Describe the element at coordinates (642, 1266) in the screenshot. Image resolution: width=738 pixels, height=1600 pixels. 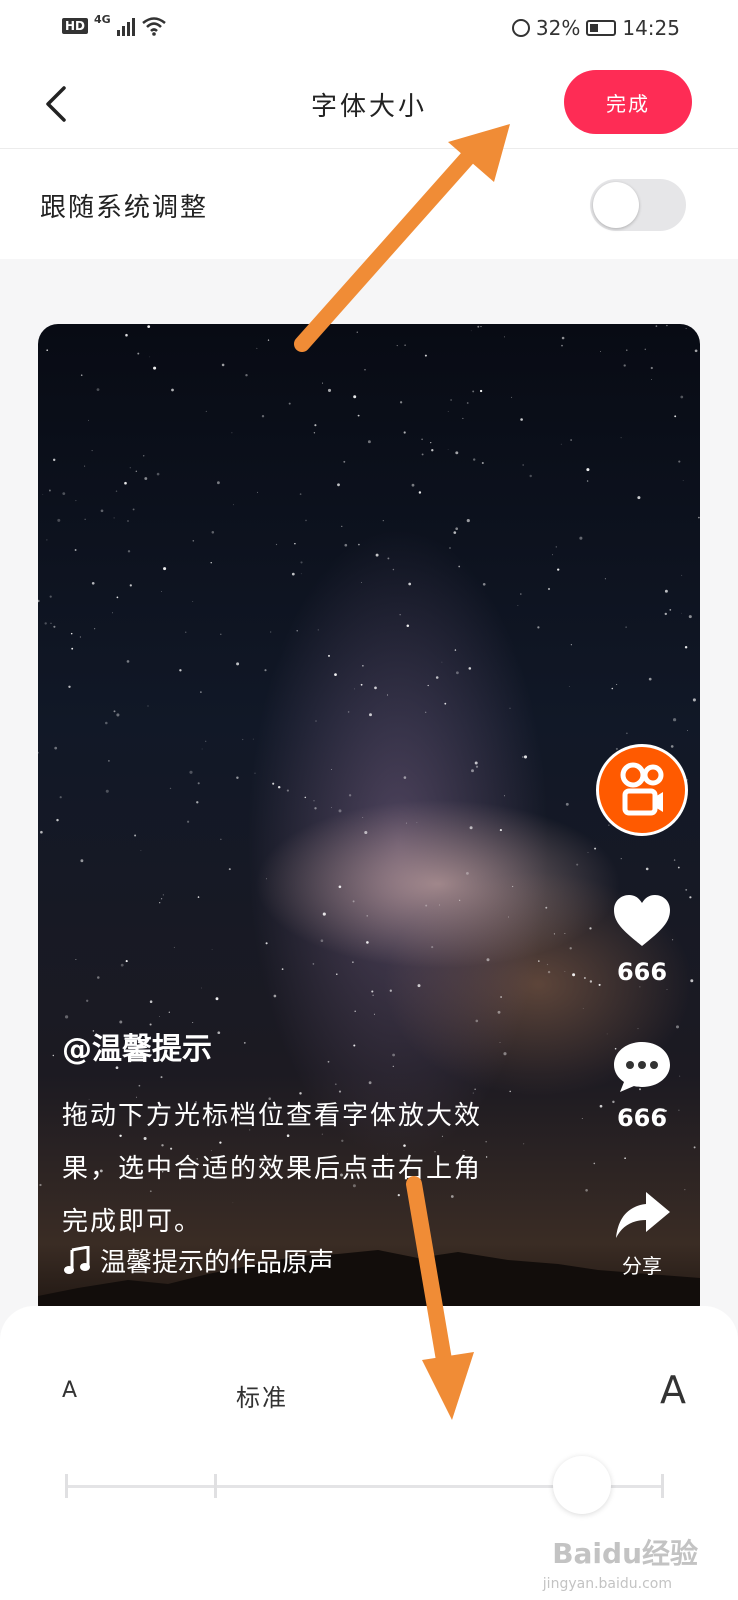
I see `share-label: 分享` at that location.